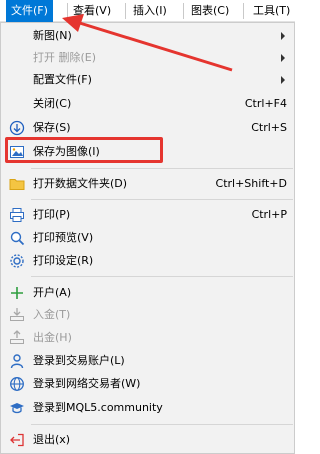  I want to click on menu-item-login-web-trader: 登录到网络交易者(W), so click(147, 384).